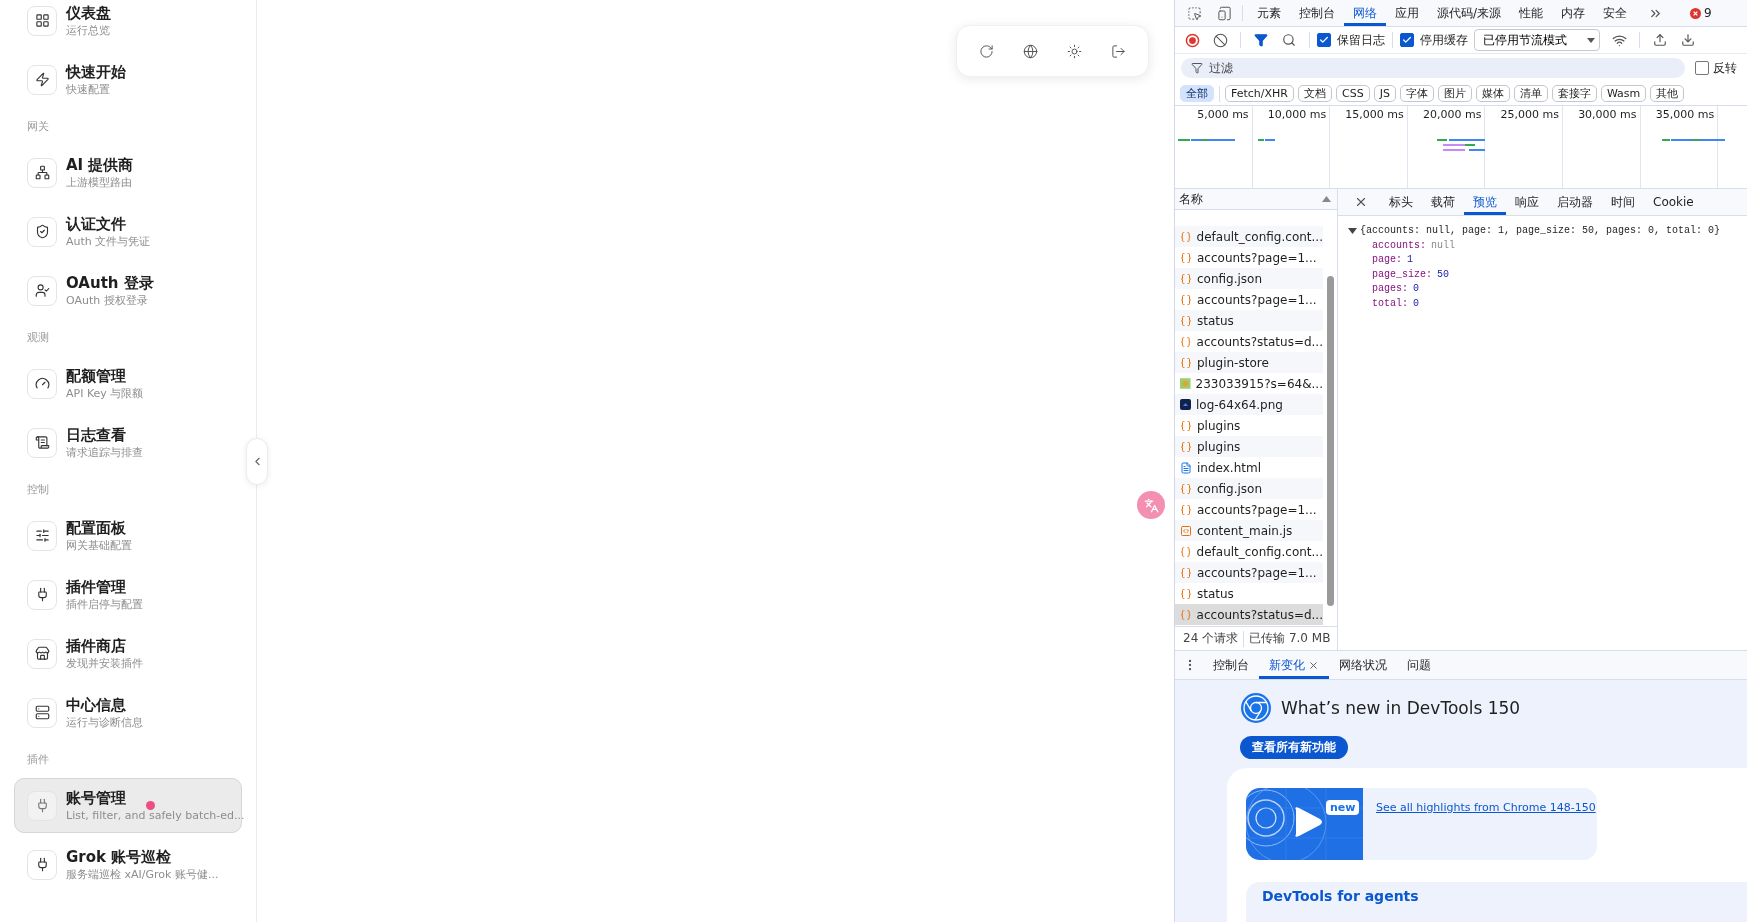 The width and height of the screenshot is (1747, 922). I want to click on nav-item: 插件管理 插件启停与配置, so click(128, 594).